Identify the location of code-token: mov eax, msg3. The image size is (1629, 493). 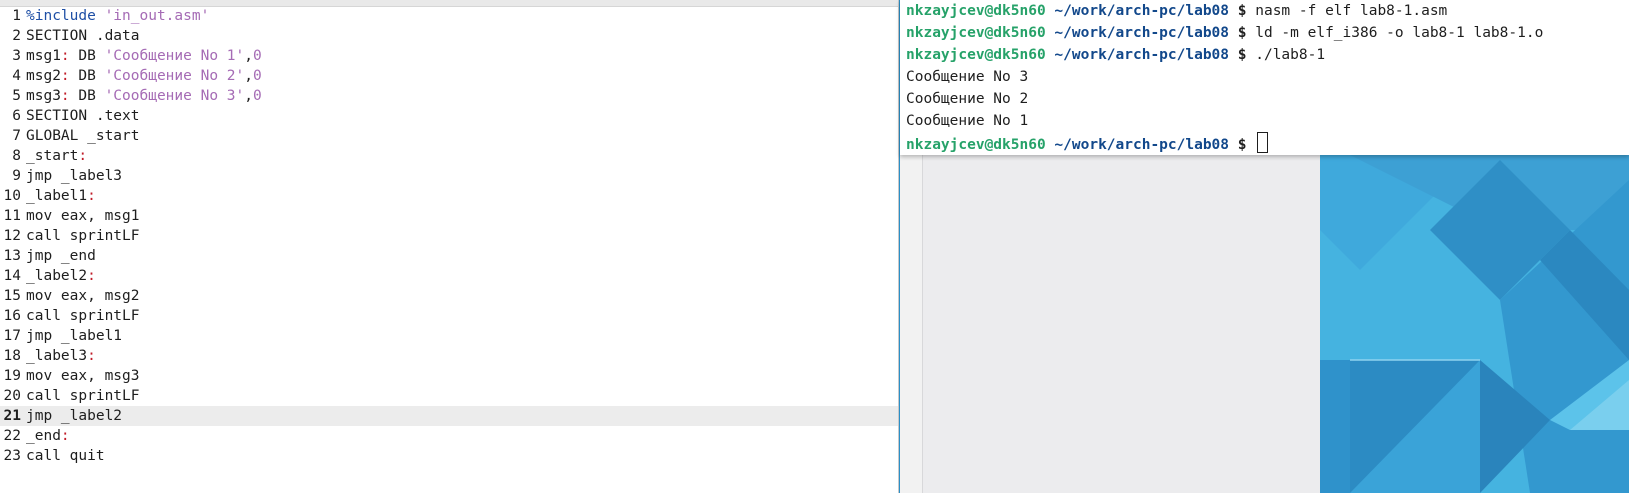
(83, 376).